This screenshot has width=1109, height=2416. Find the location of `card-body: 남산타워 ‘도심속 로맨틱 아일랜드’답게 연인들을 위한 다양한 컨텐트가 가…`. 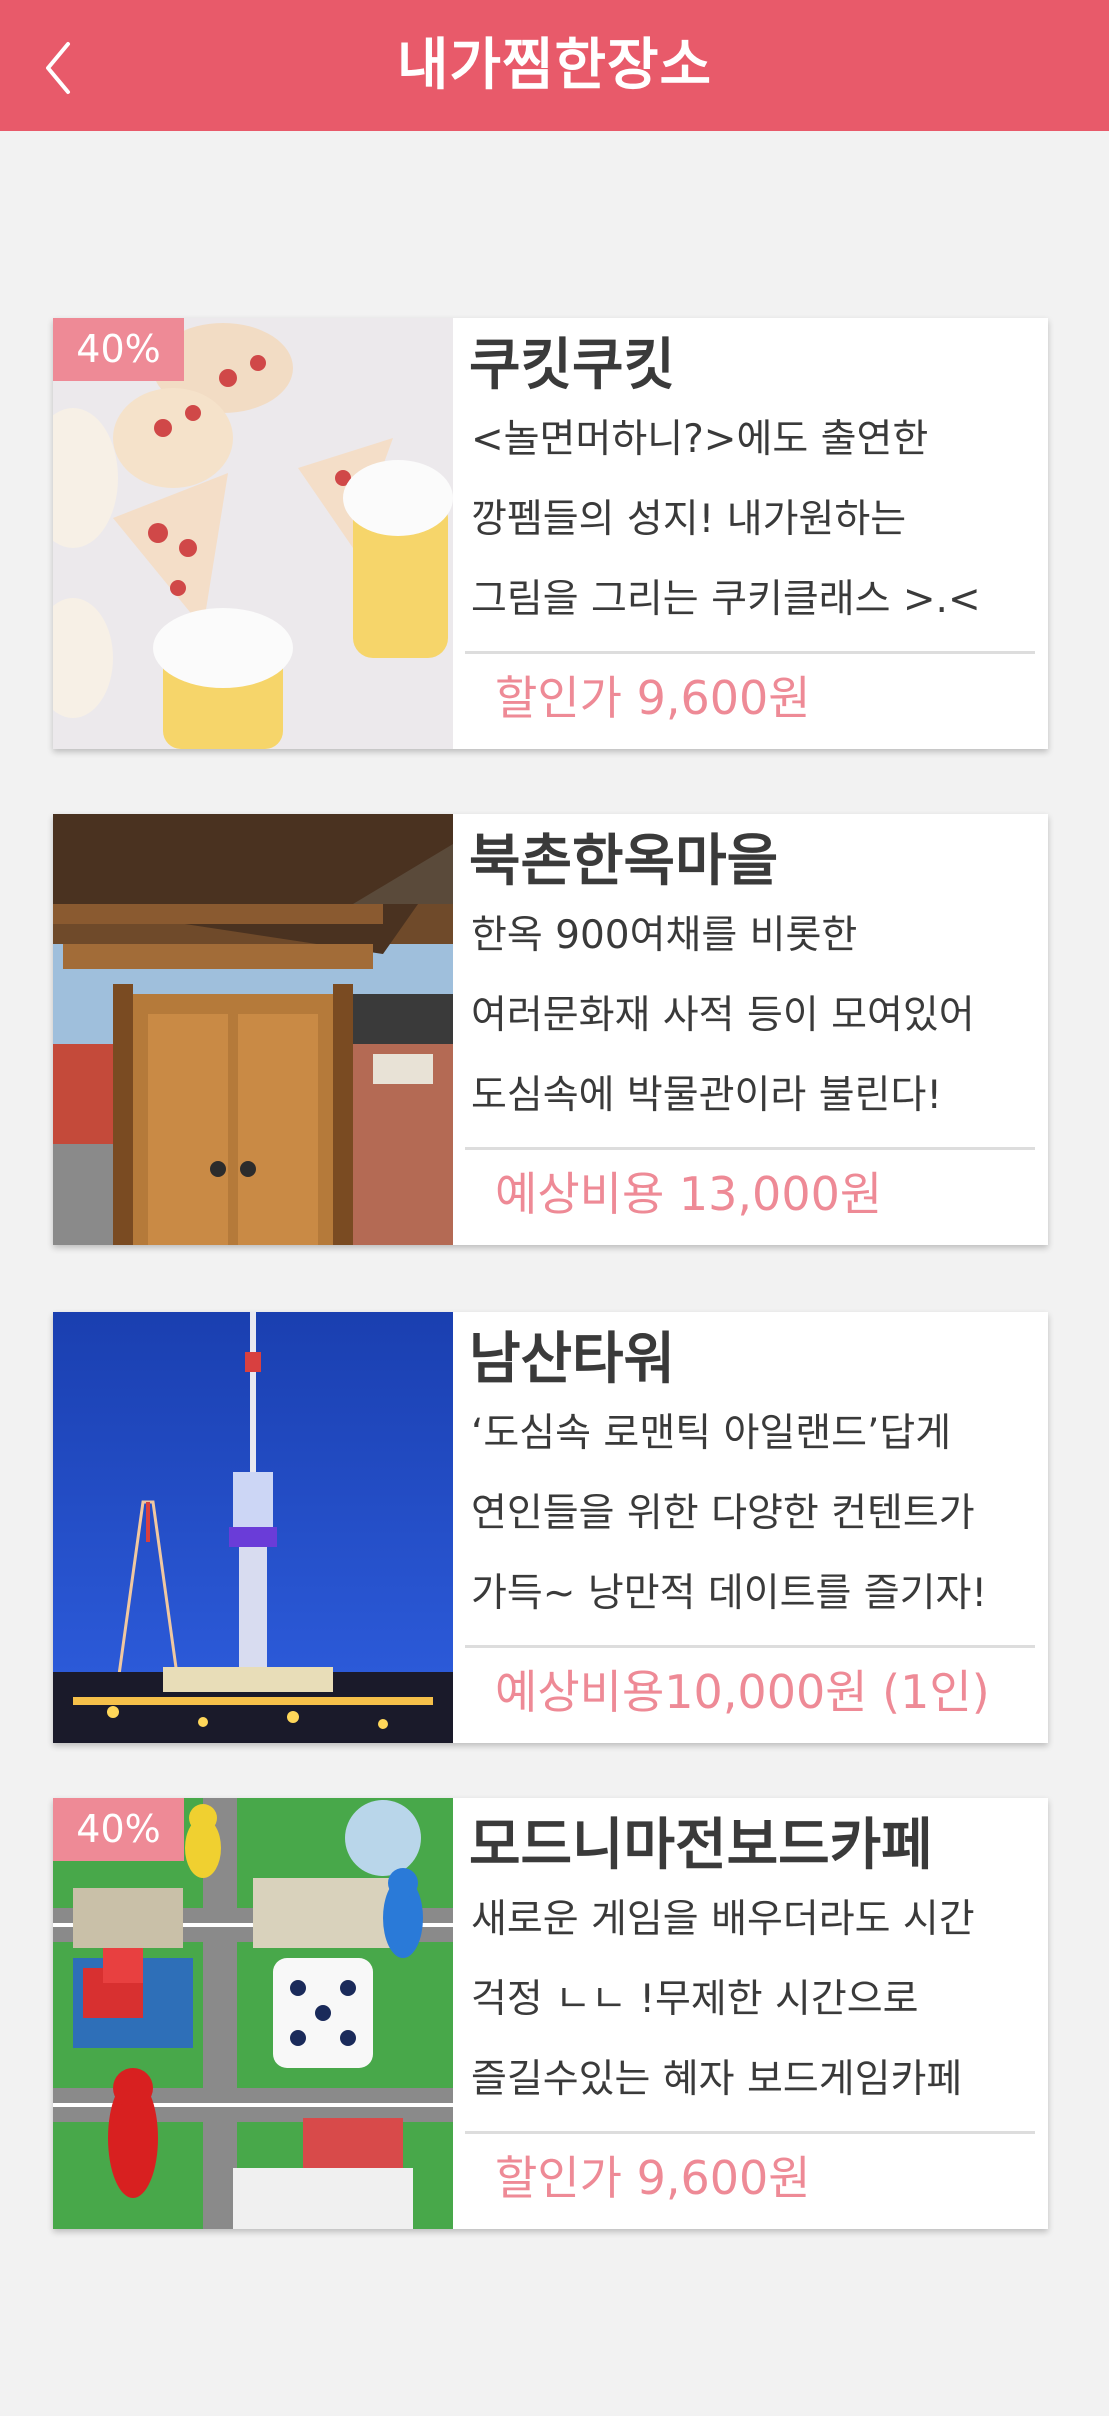

card-body: 남산타워 ‘도심속 로맨틱 아일랜드’답게 연인들을 위한 다양한 컨텐트가 가… is located at coordinates (750, 1527).